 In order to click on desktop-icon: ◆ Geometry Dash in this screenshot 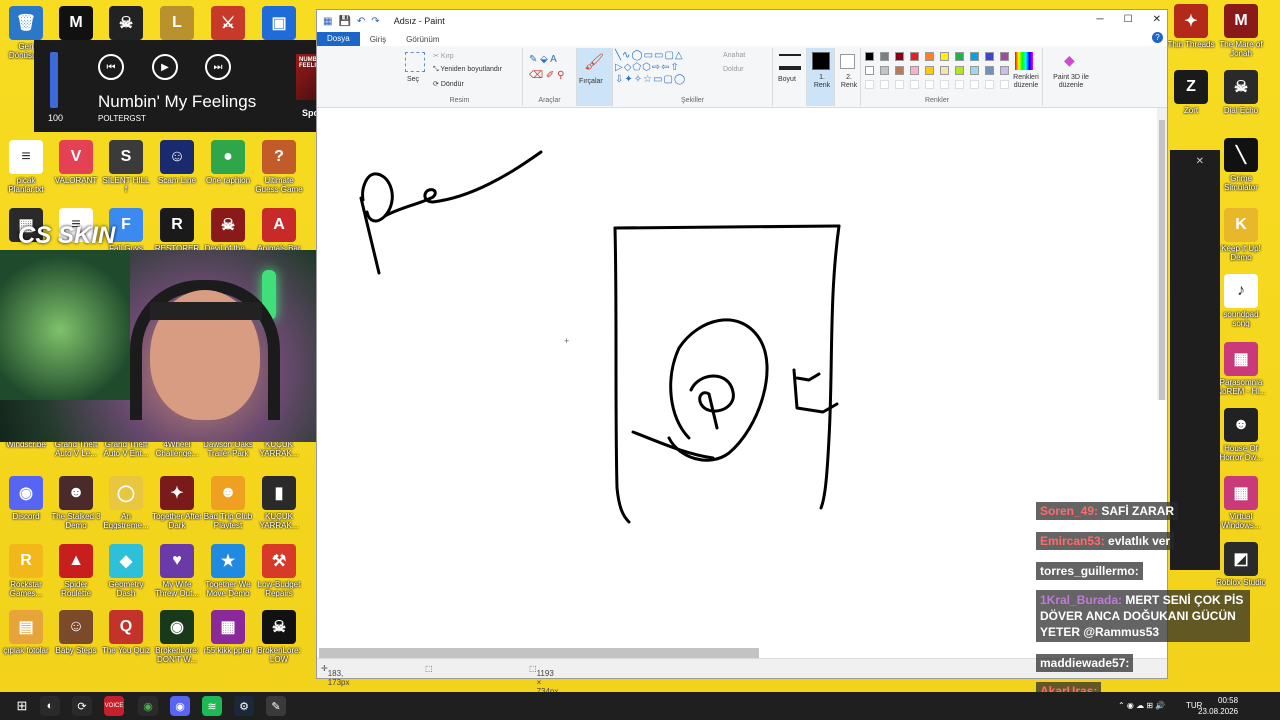, I will do `click(126, 571)`.